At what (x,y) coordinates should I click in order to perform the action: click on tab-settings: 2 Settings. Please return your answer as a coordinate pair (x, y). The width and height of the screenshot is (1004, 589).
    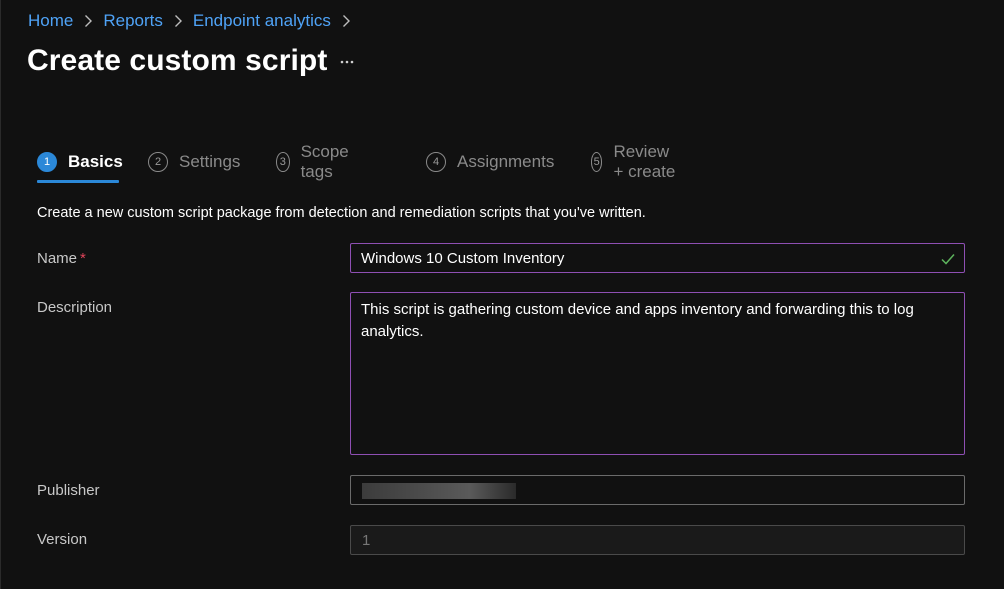
    Looking at the image, I should click on (194, 162).